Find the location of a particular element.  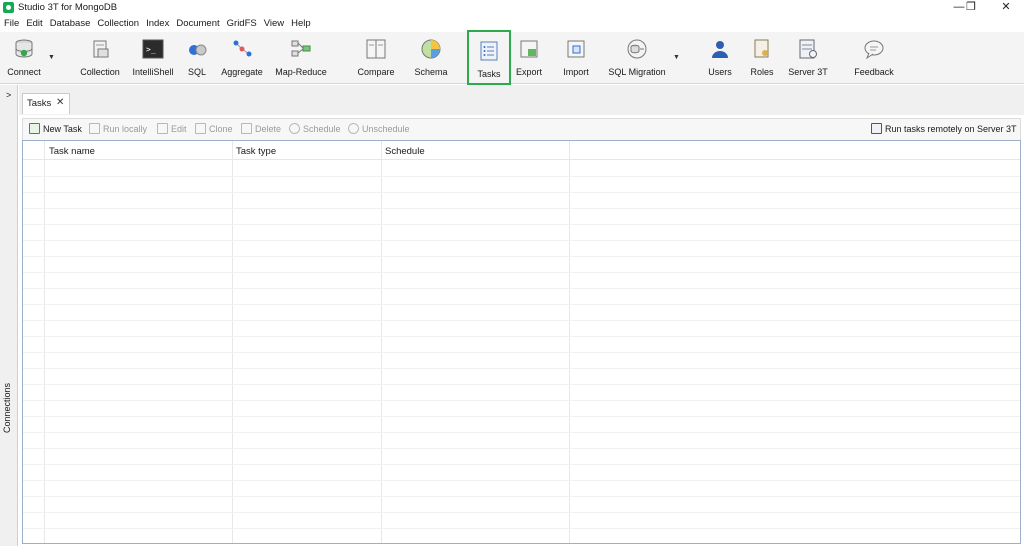

roles-button: Roles is located at coordinates (762, 58).